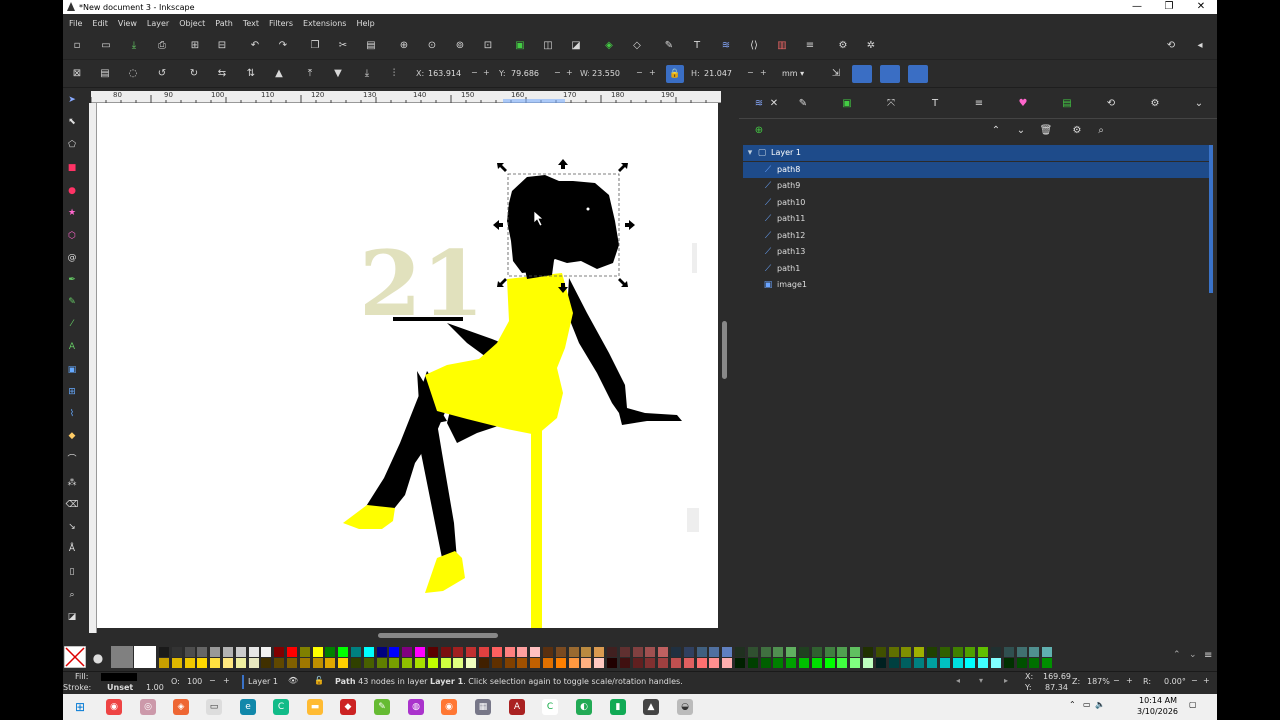  What do you see at coordinates (890, 74) in the screenshot?
I see `move-gradients-toggle` at bounding box center [890, 74].